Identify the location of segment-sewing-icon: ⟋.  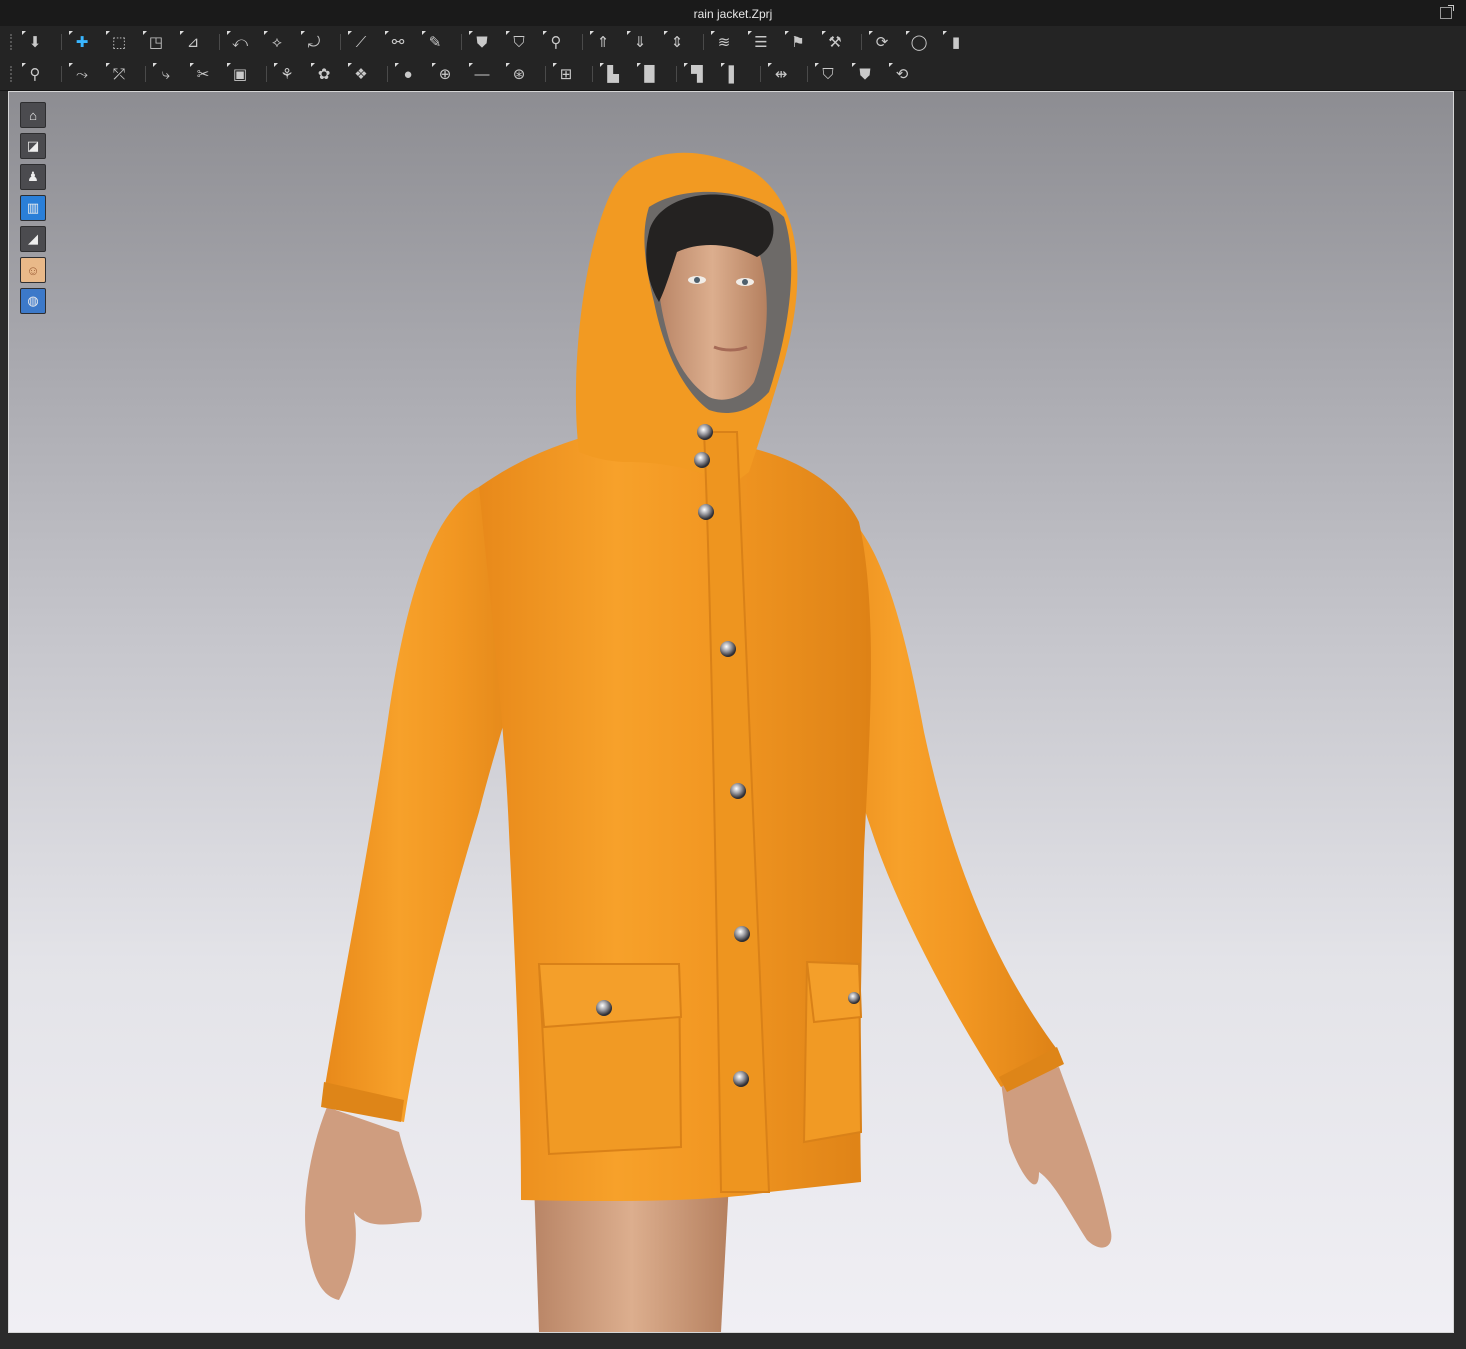
(361, 42).